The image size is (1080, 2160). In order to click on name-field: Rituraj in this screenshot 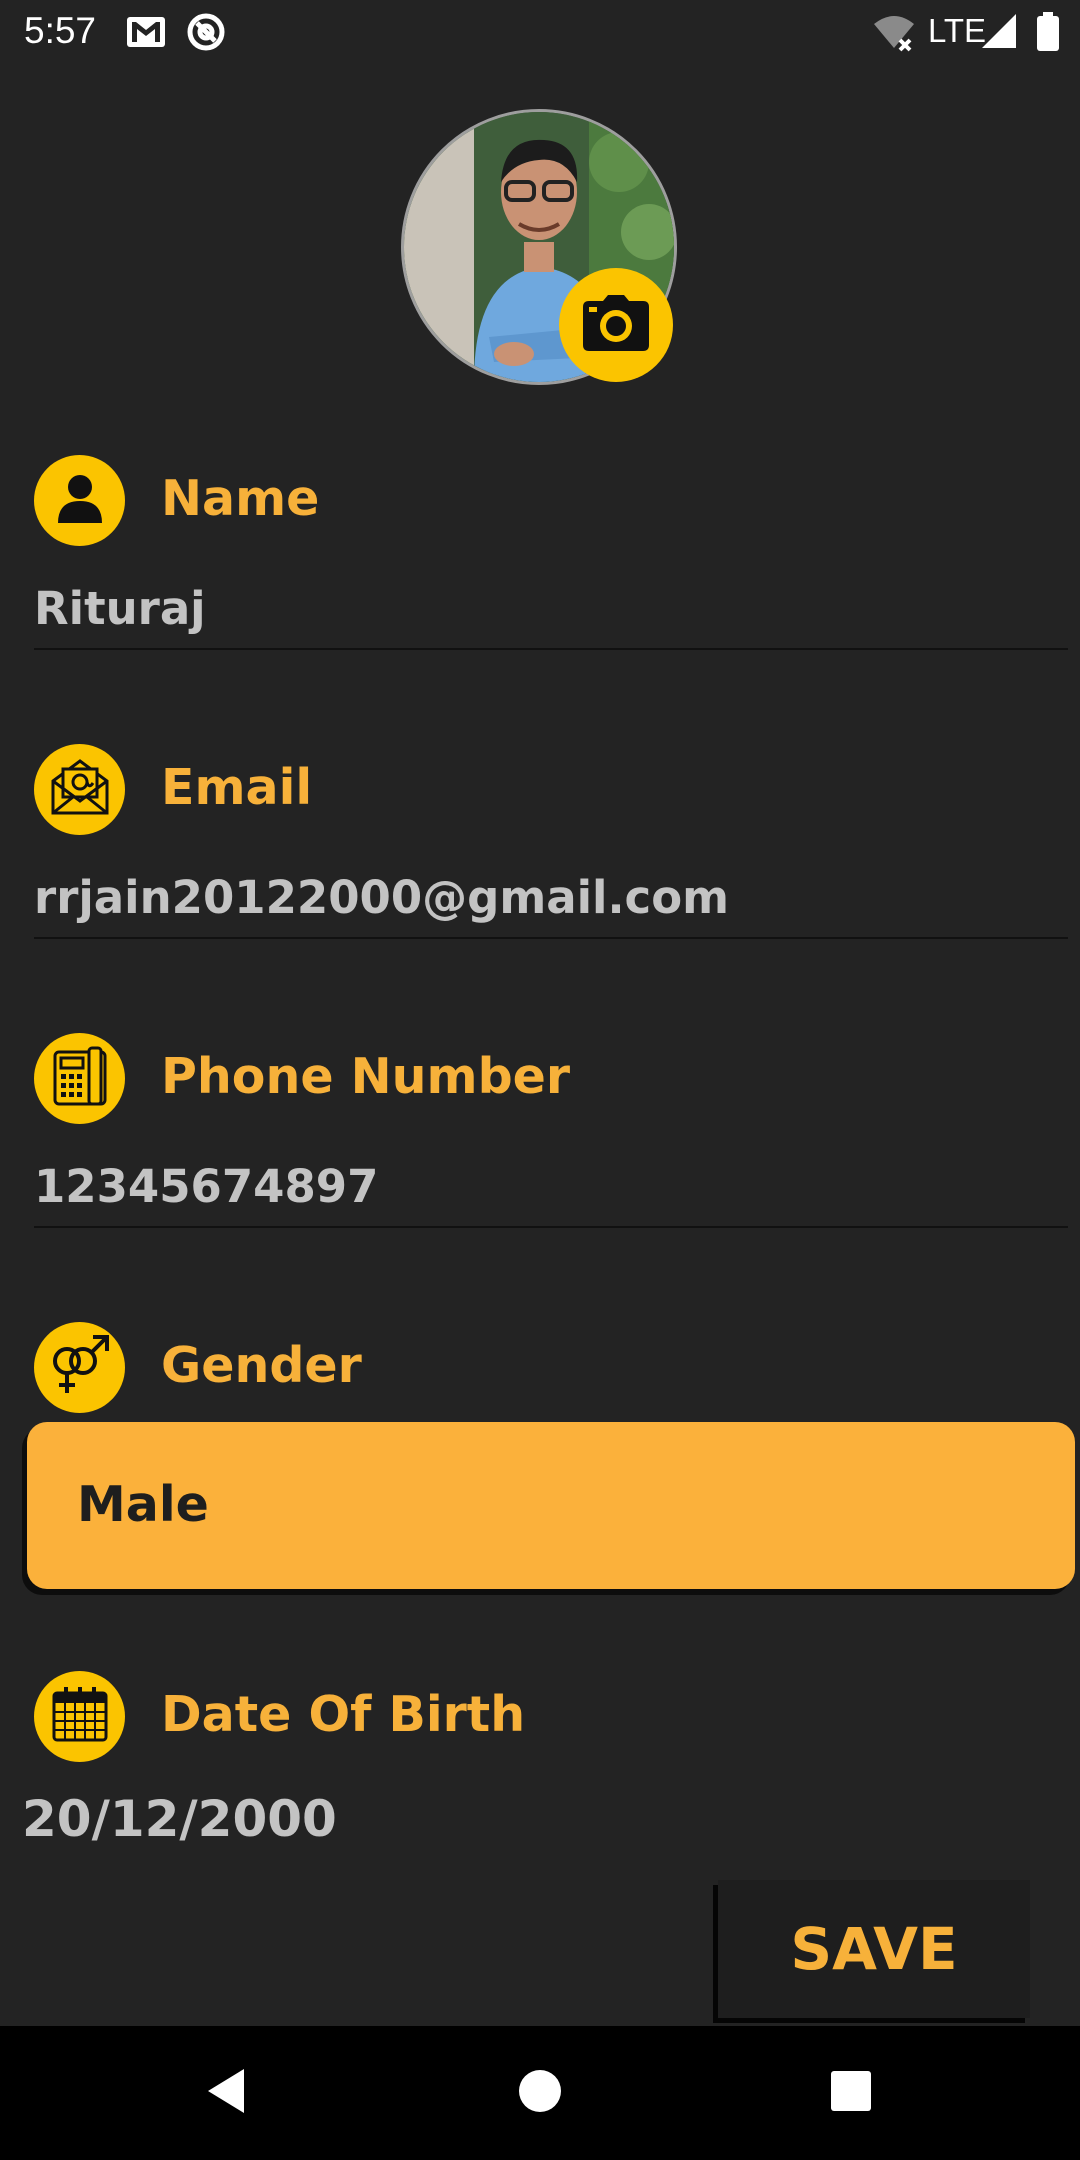, I will do `click(120, 608)`.